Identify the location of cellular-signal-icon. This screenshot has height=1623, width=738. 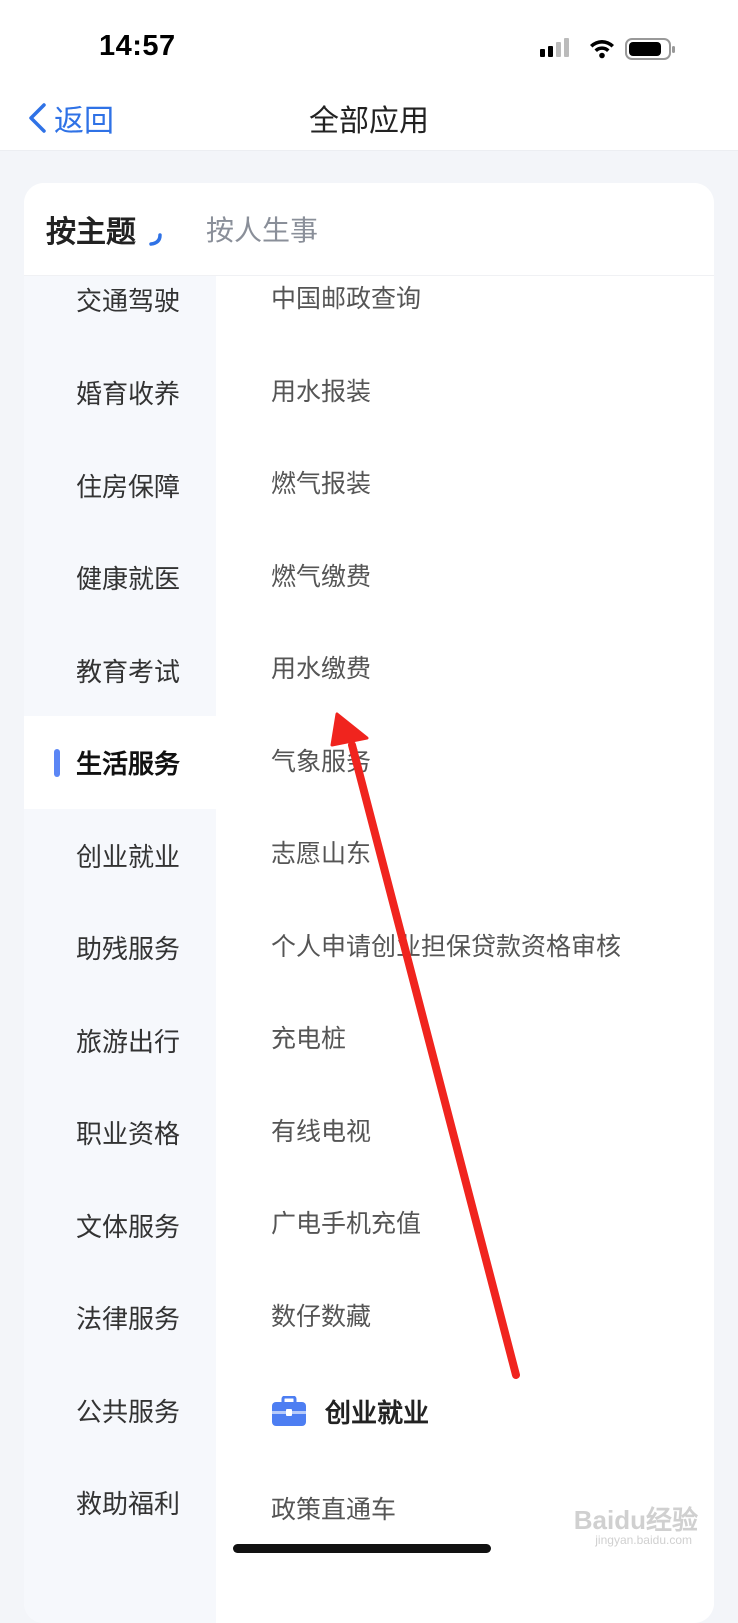
(554, 47).